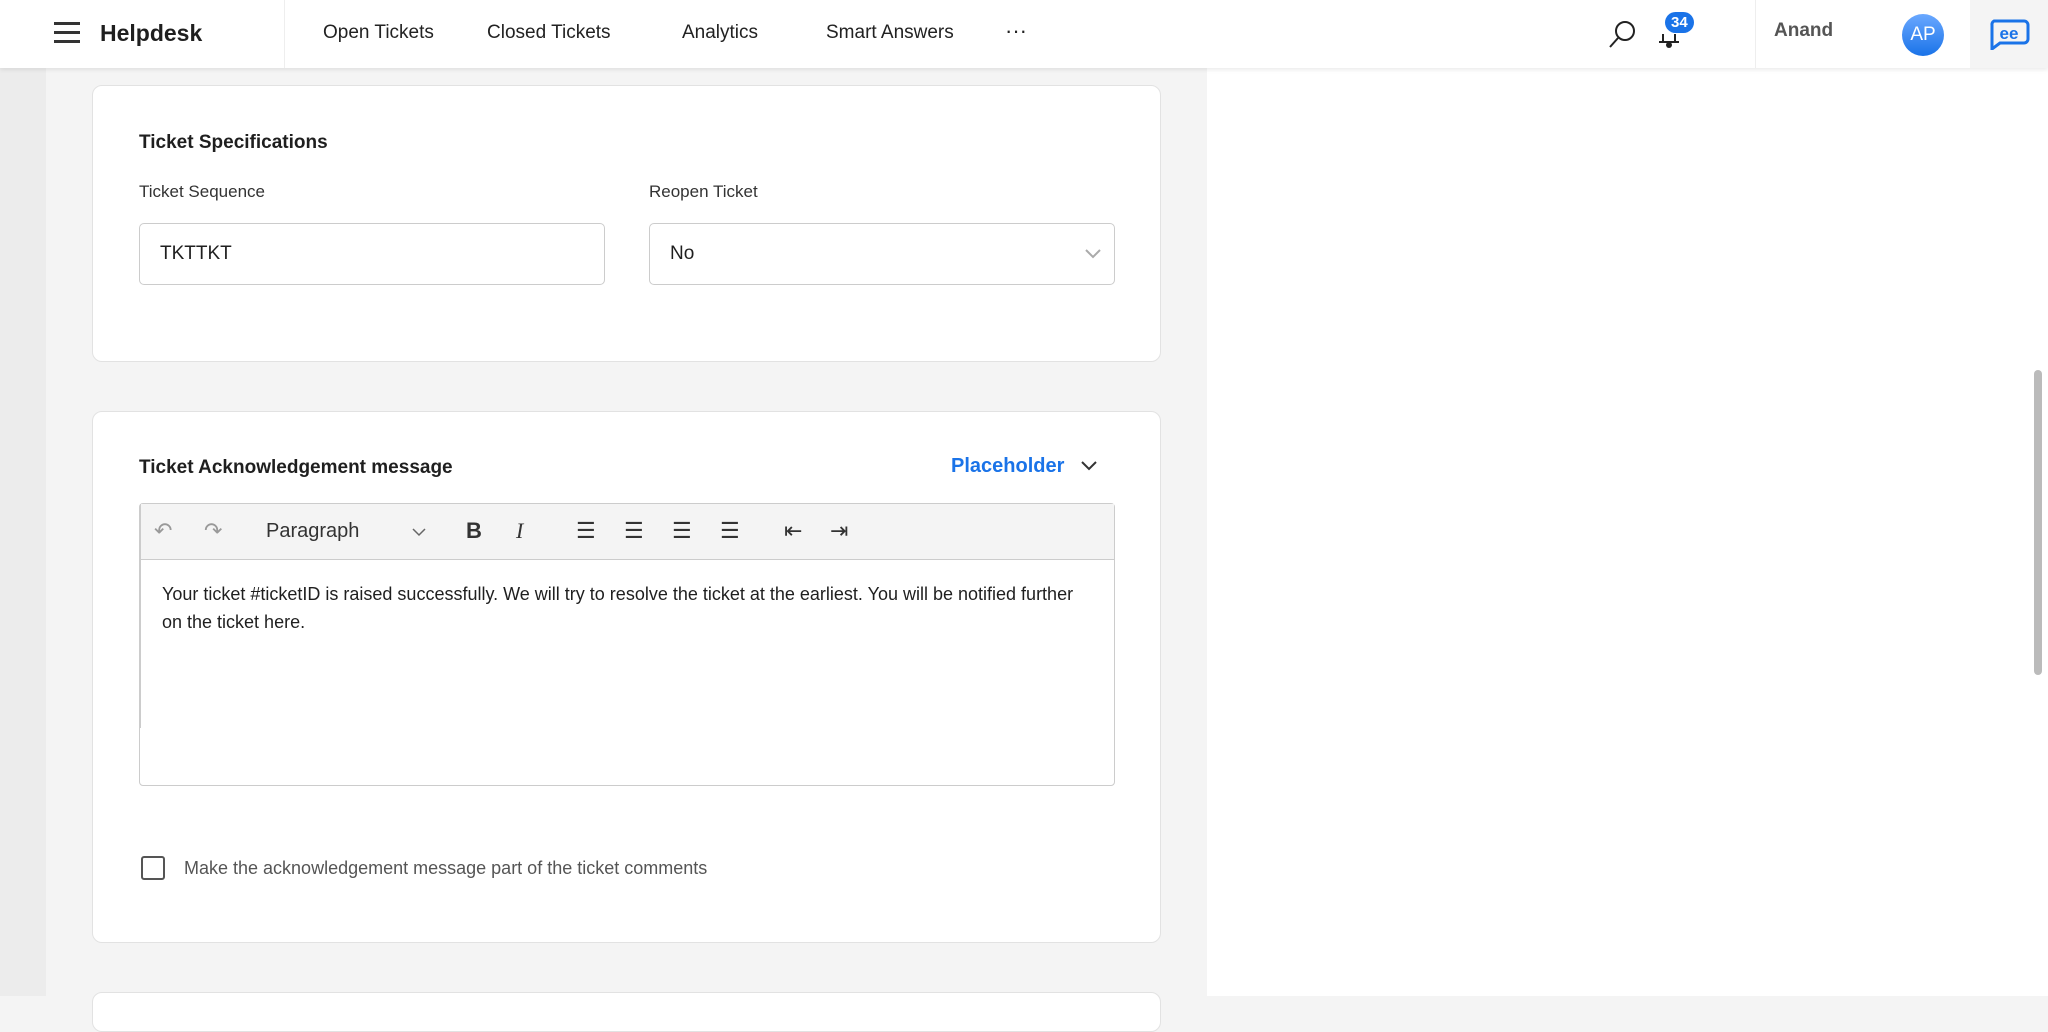  Describe the element at coordinates (67, 33) in the screenshot. I see `menu-icon` at that location.